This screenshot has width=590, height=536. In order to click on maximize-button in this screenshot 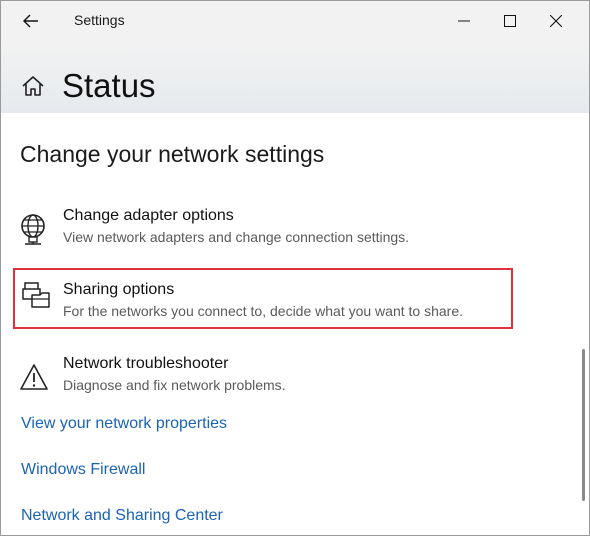, I will do `click(510, 21)`.